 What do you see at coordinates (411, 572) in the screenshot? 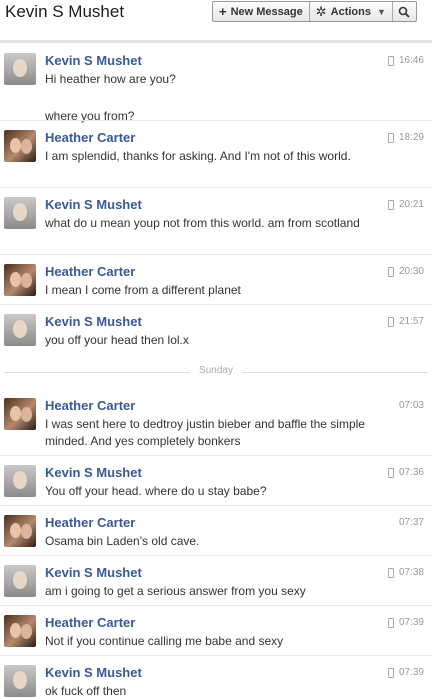
I see `message-time: 07:38` at bounding box center [411, 572].